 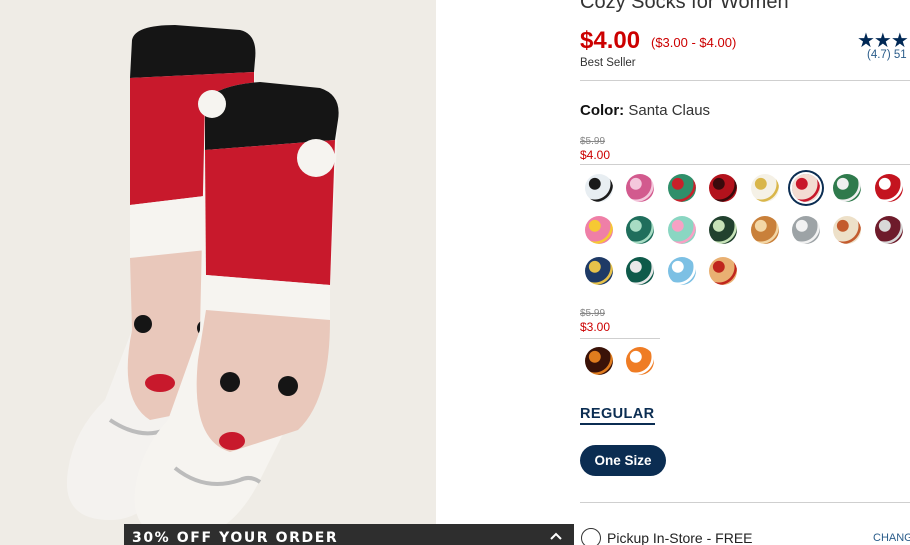 What do you see at coordinates (694, 42) in the screenshot?
I see `price-range: ($3.00 - $4.00)` at bounding box center [694, 42].